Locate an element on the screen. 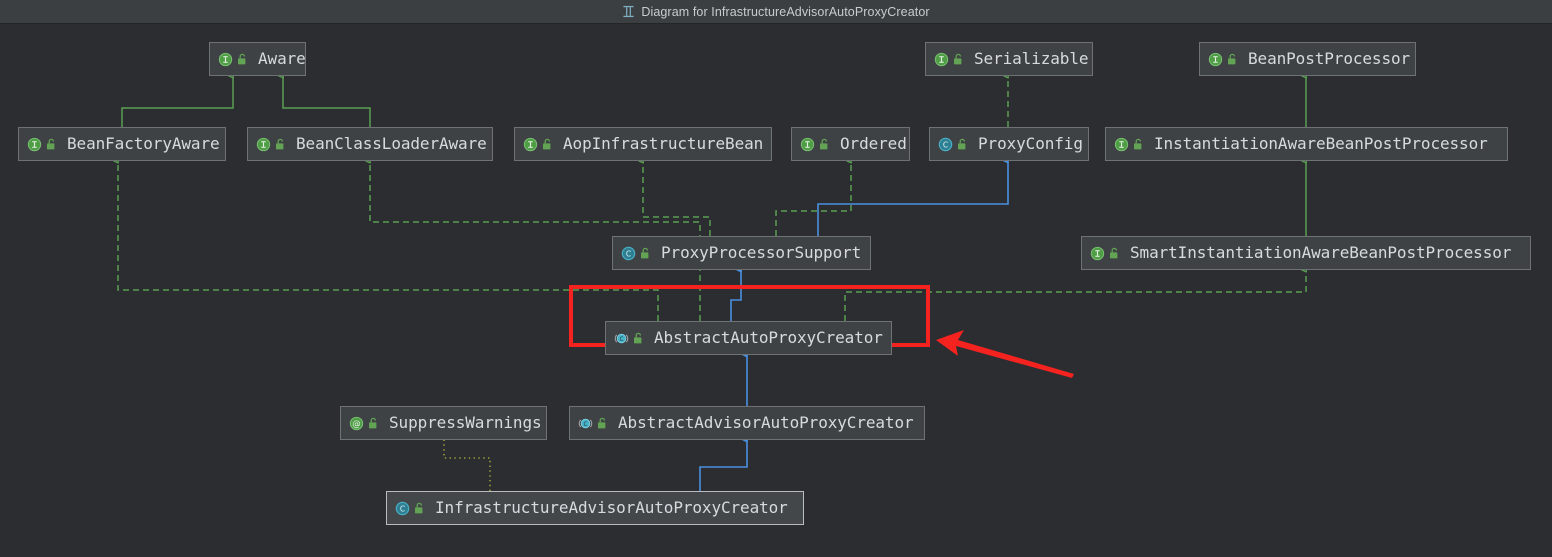 The image size is (1552, 557). edge-pps-to-proxyconfig is located at coordinates (913, 197).